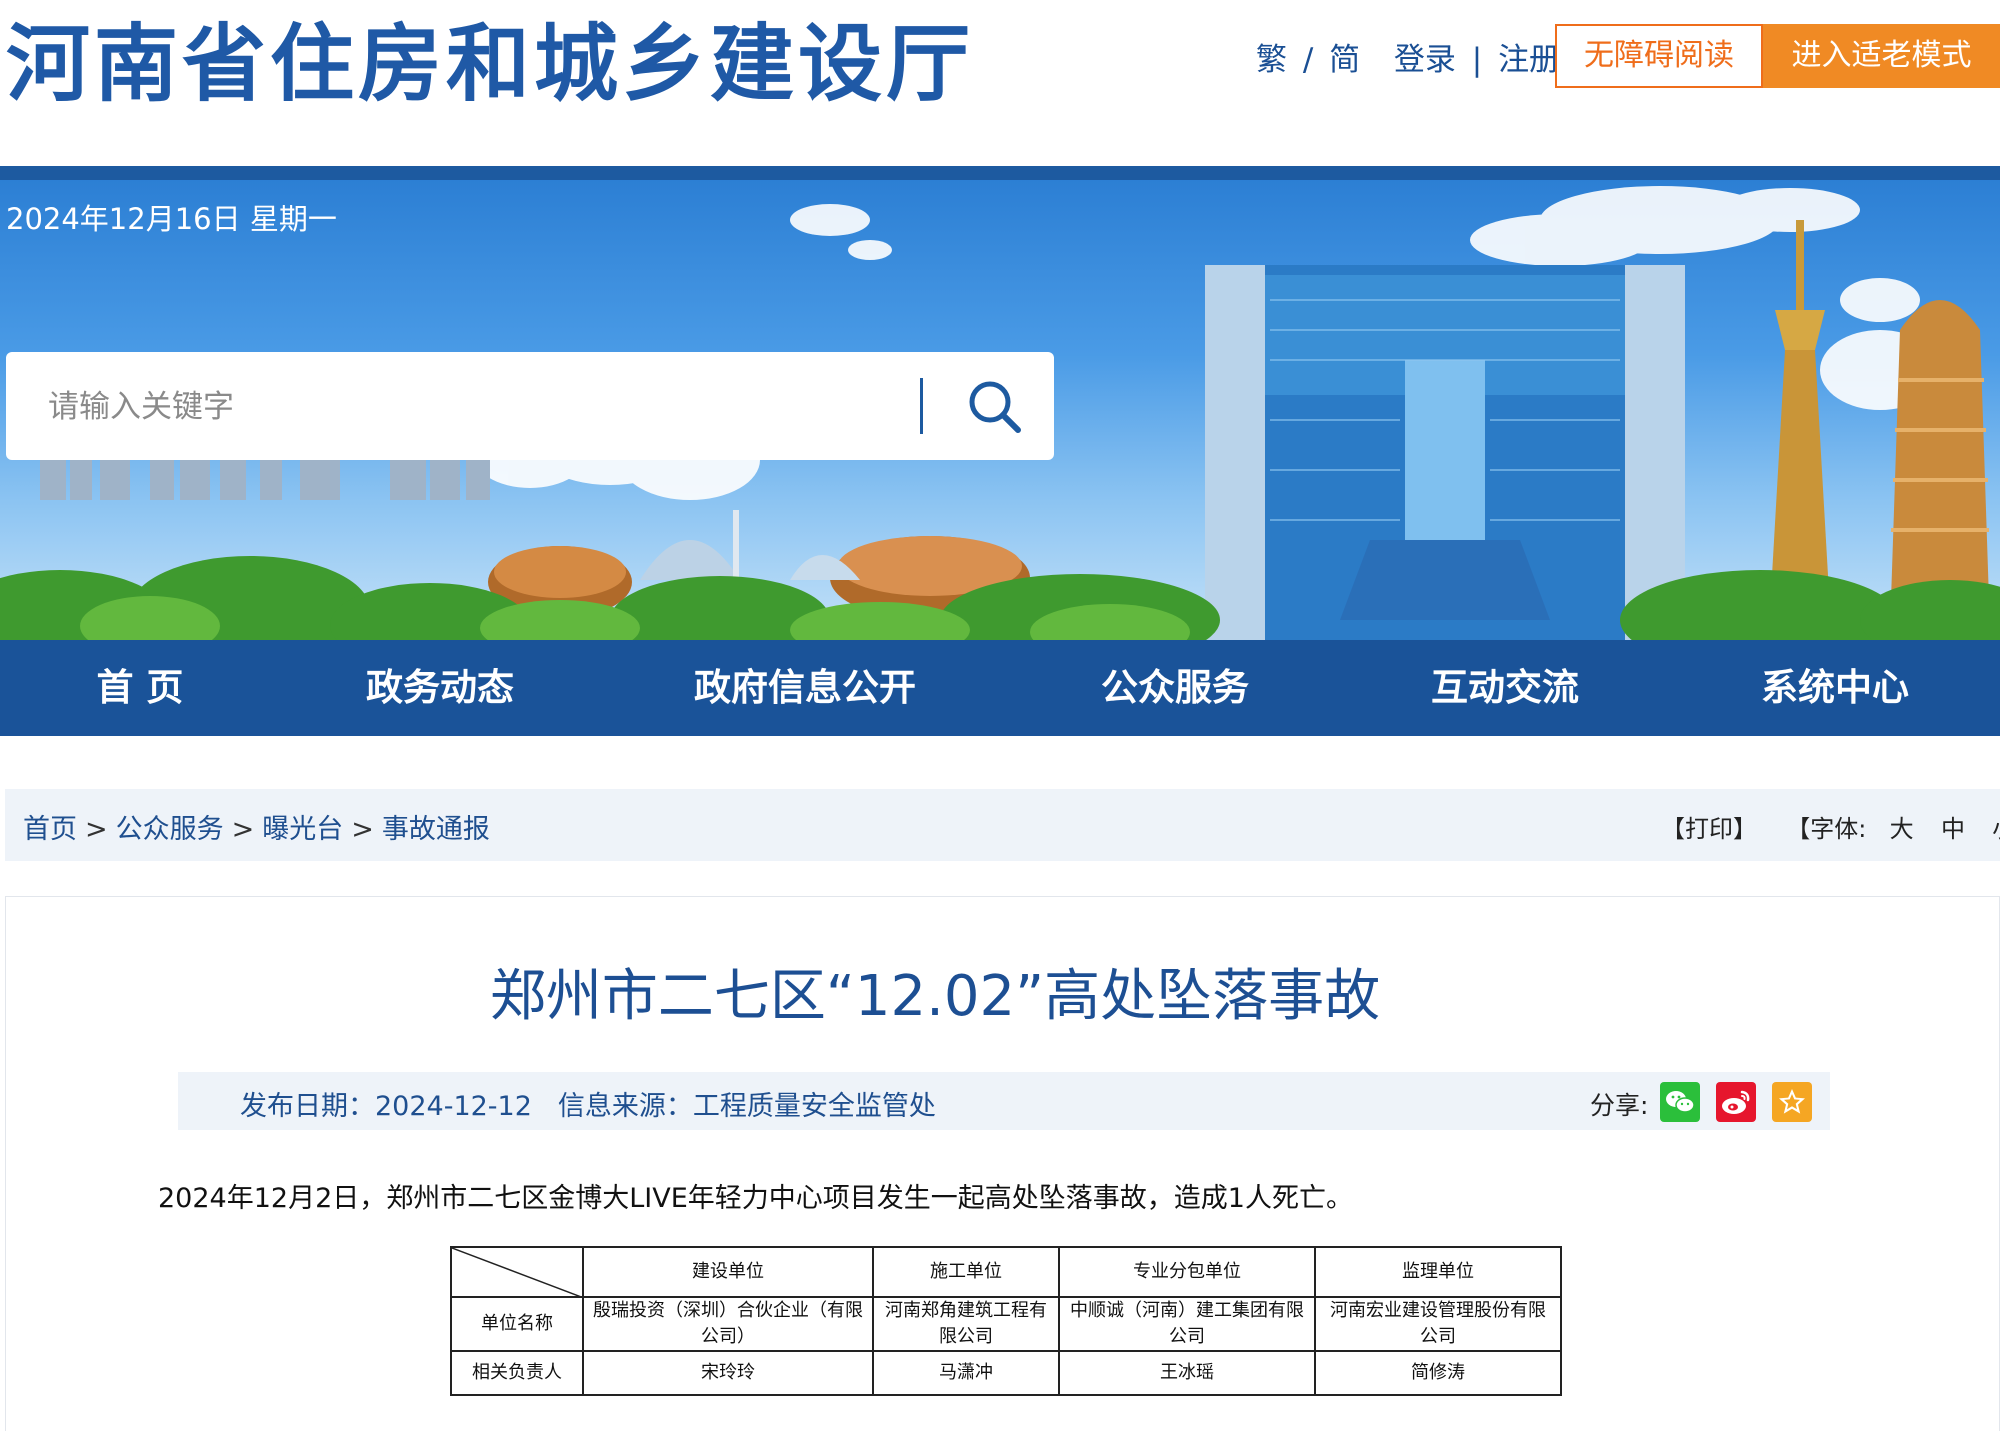  I want to click on publish-date-label: 发布日期：, so click(307, 1106).